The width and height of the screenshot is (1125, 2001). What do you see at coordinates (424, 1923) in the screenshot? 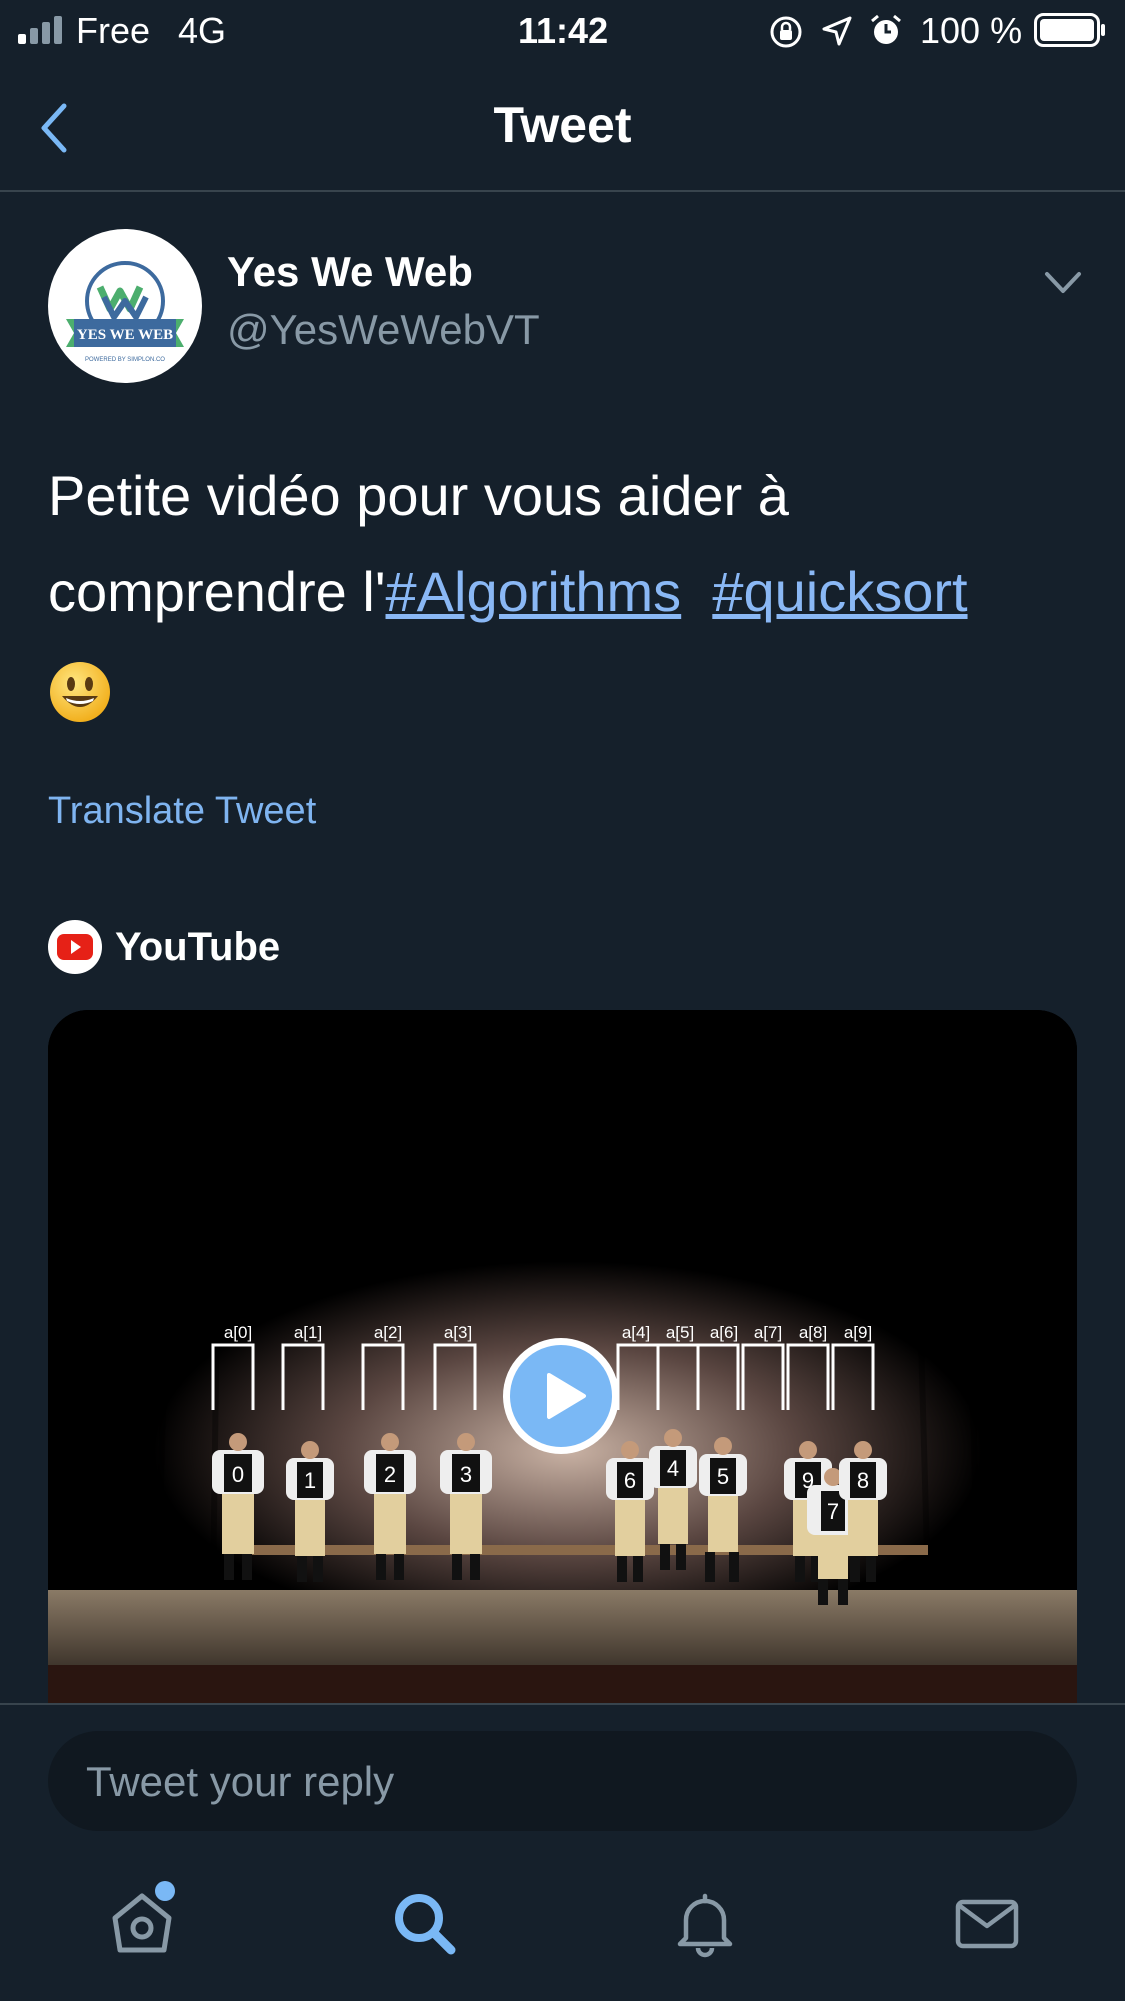
I see `search-icon` at bounding box center [424, 1923].